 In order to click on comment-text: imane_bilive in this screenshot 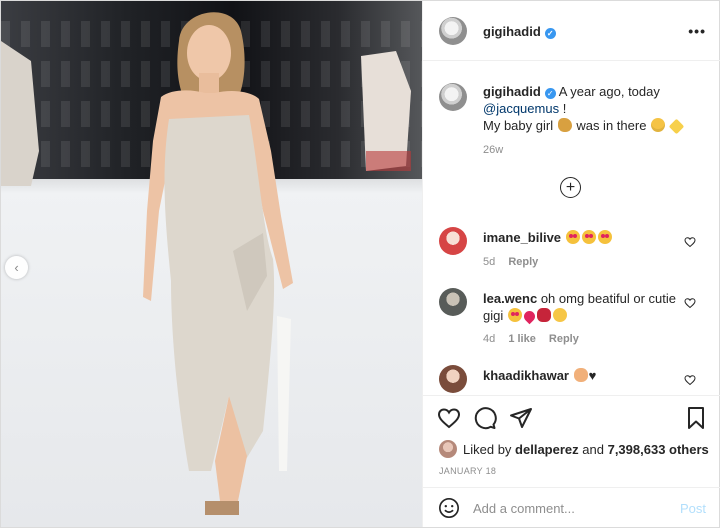, I will do `click(583, 237)`.